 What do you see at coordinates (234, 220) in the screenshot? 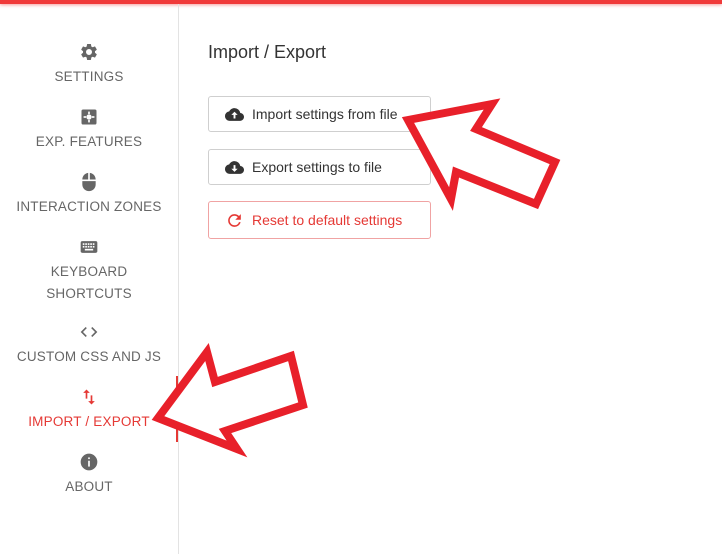
I see `refresh-icon` at bounding box center [234, 220].